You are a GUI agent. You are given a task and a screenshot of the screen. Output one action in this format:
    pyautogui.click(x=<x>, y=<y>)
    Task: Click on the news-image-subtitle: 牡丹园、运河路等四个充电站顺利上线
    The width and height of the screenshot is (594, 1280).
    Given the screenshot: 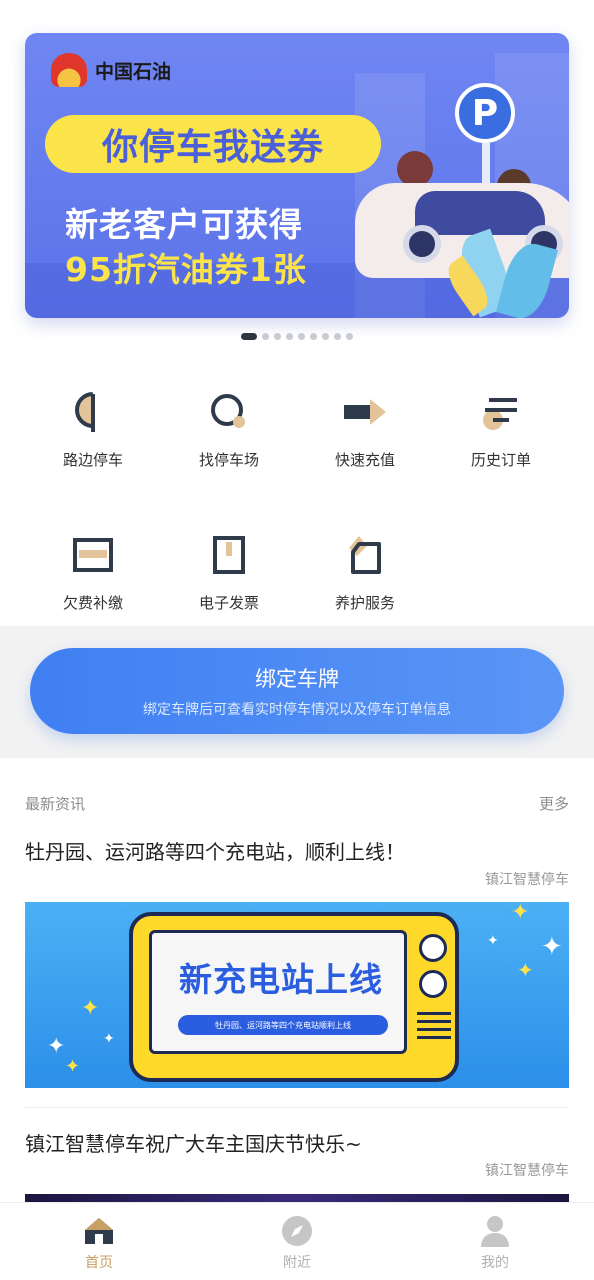 What is the action you would take?
    pyautogui.click(x=283, y=1025)
    